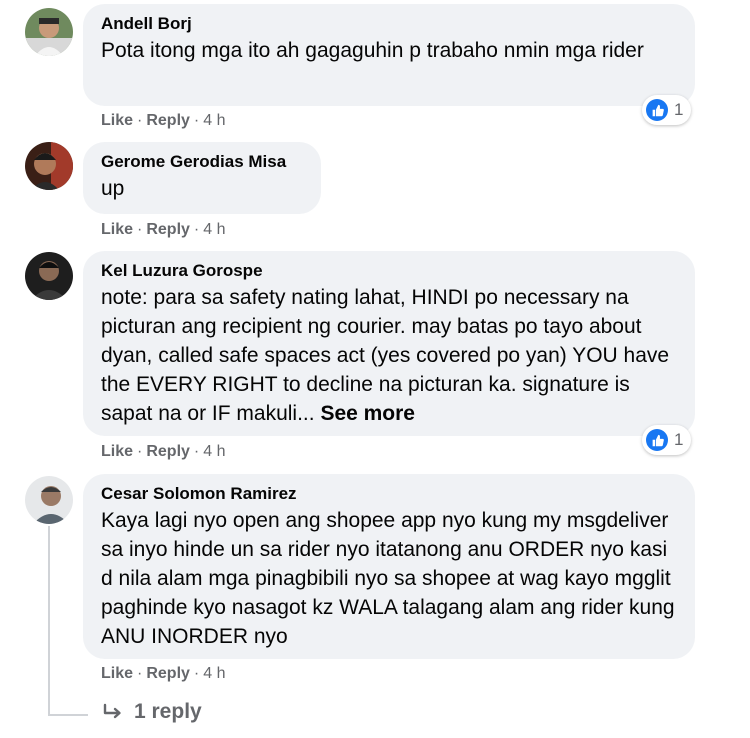  Describe the element at coordinates (367, 413) in the screenshot. I see `see-more-link: See more` at that location.